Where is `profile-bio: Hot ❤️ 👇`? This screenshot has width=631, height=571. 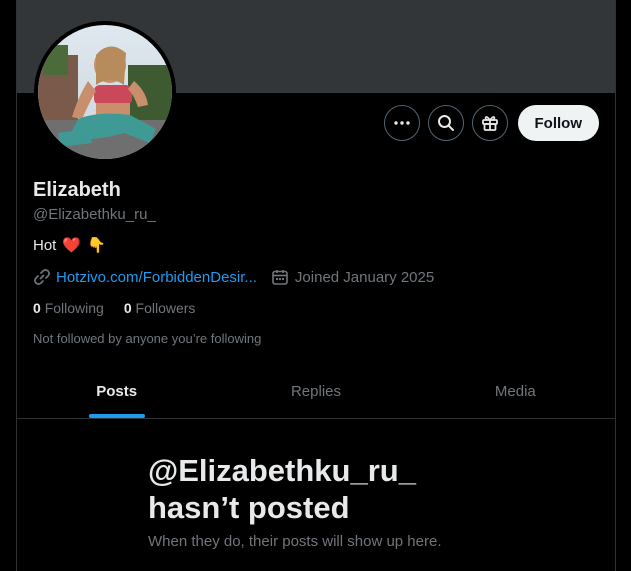 profile-bio: Hot ❤️ 👇 is located at coordinates (69, 245).